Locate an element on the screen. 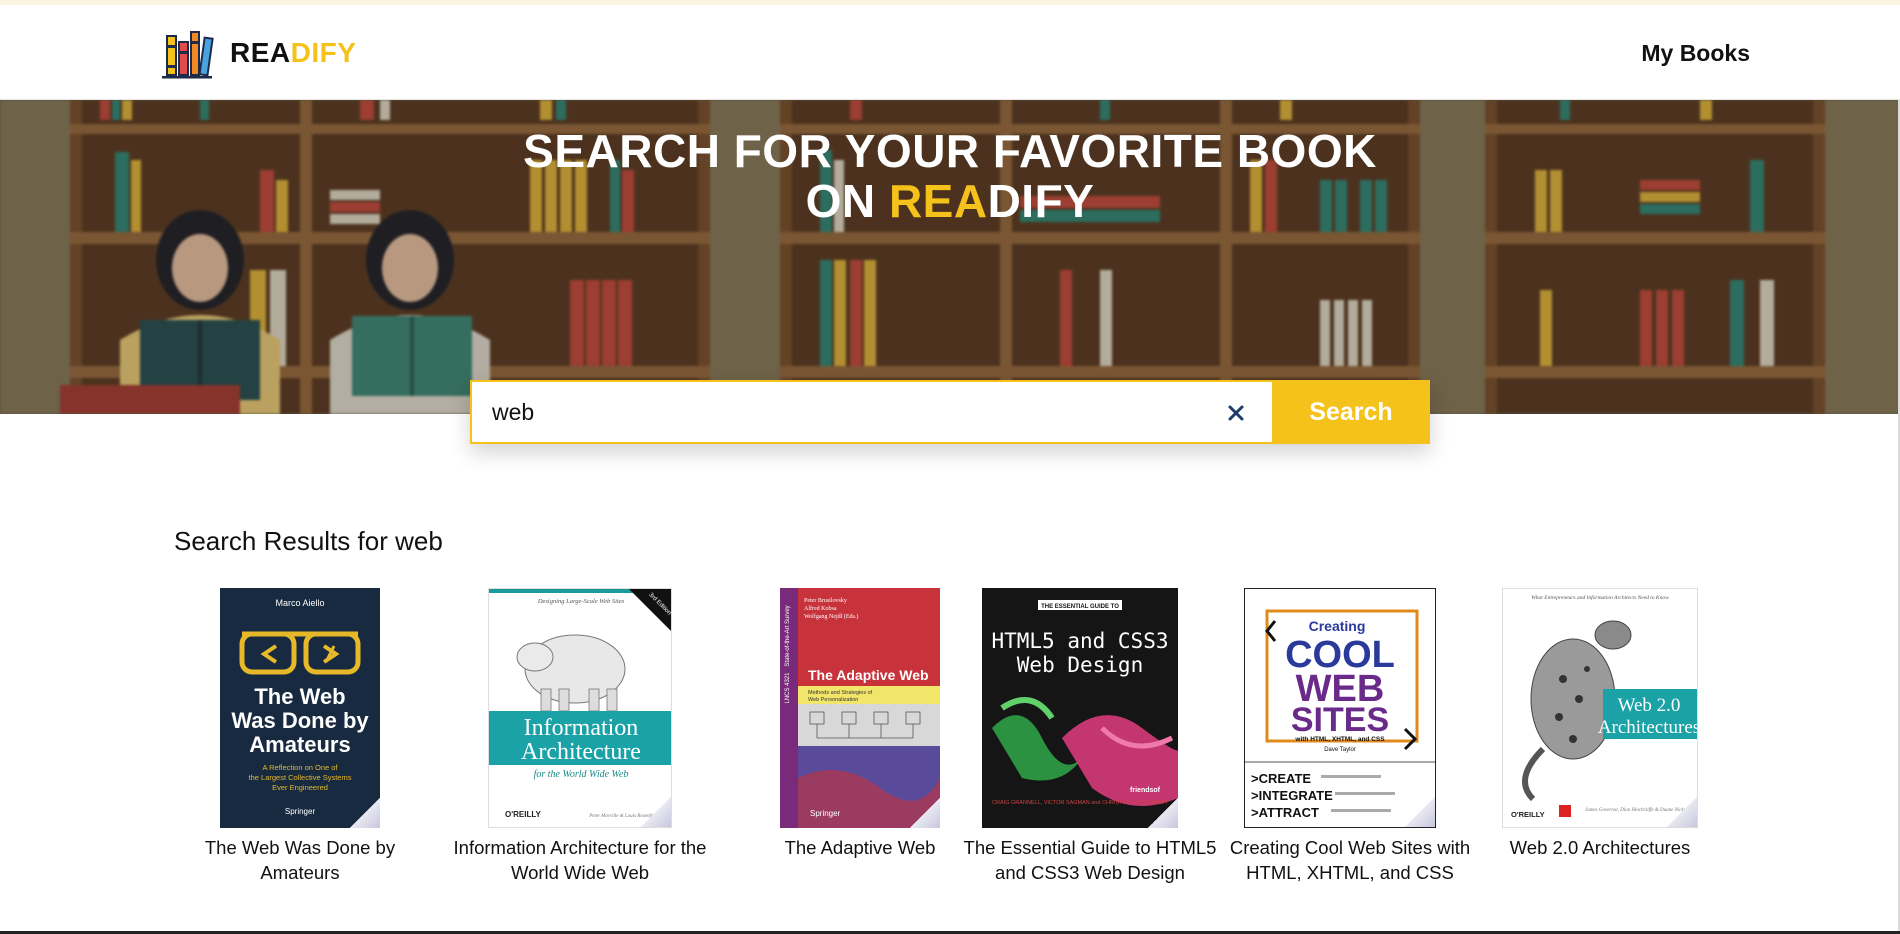 The image size is (1900, 934). svg-text: Dave Taylor is located at coordinates (1340, 750).